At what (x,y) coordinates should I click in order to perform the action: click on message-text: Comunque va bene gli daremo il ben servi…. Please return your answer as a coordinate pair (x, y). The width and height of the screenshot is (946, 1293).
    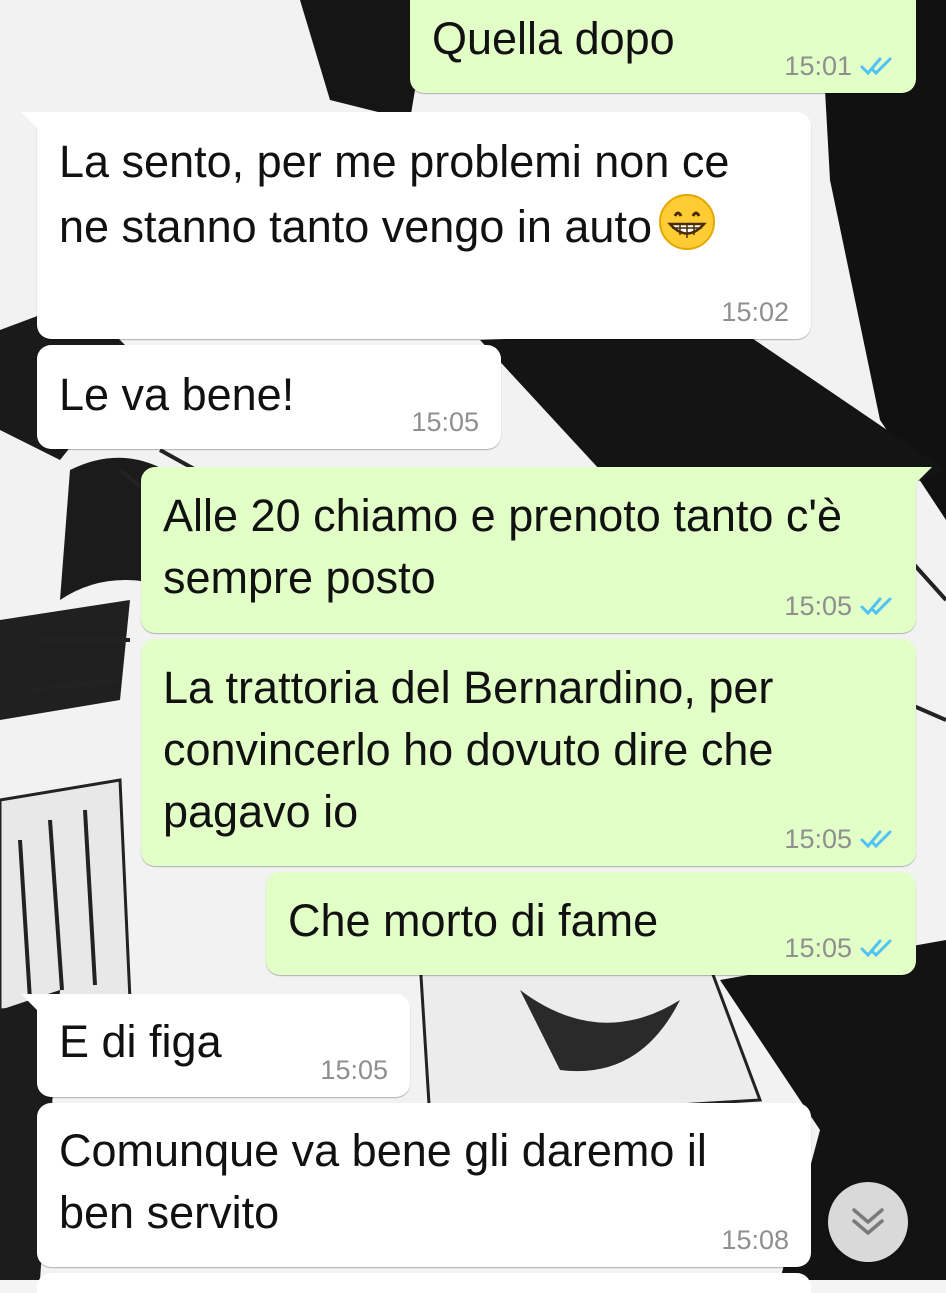
    Looking at the image, I should click on (383, 1181).